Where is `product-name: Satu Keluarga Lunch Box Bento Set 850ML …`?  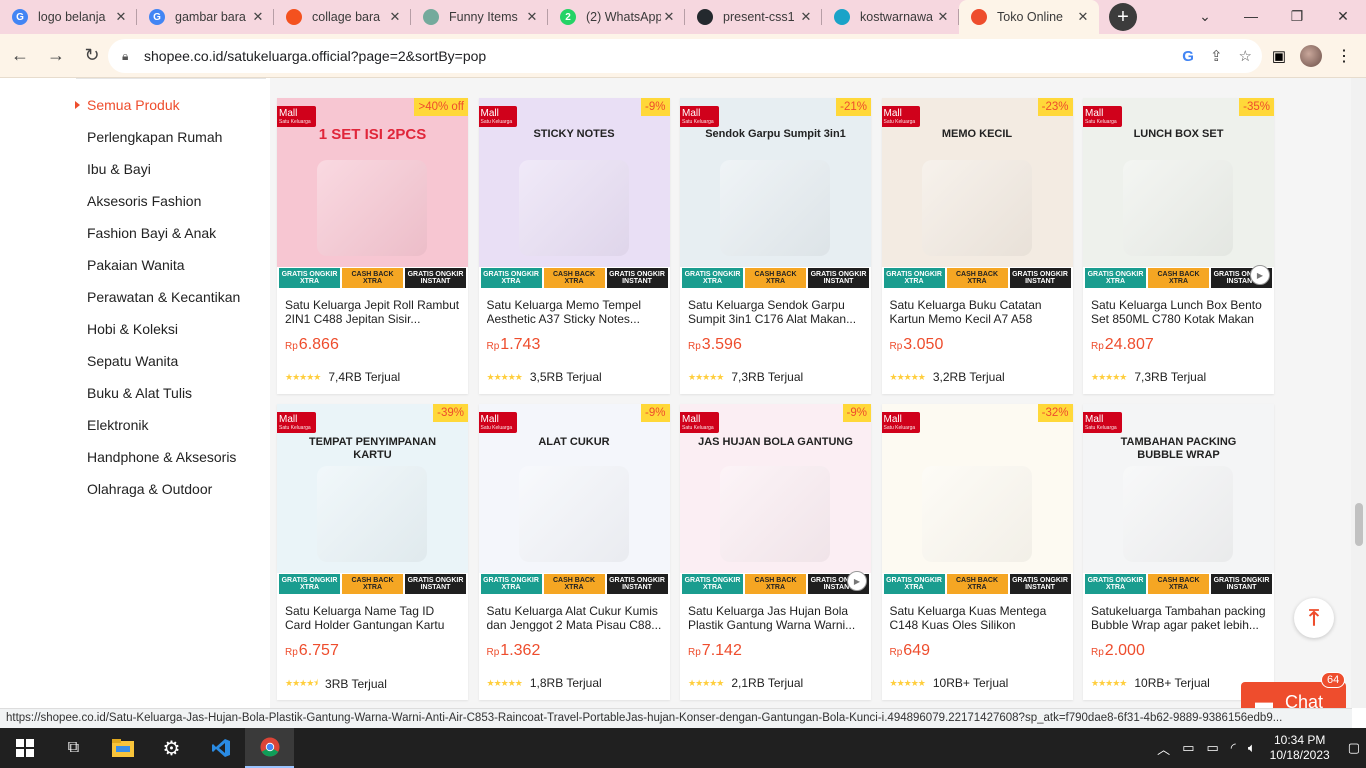
product-name: Satu Keluarga Lunch Box Bento Set 850ML … is located at coordinates (1179, 312).